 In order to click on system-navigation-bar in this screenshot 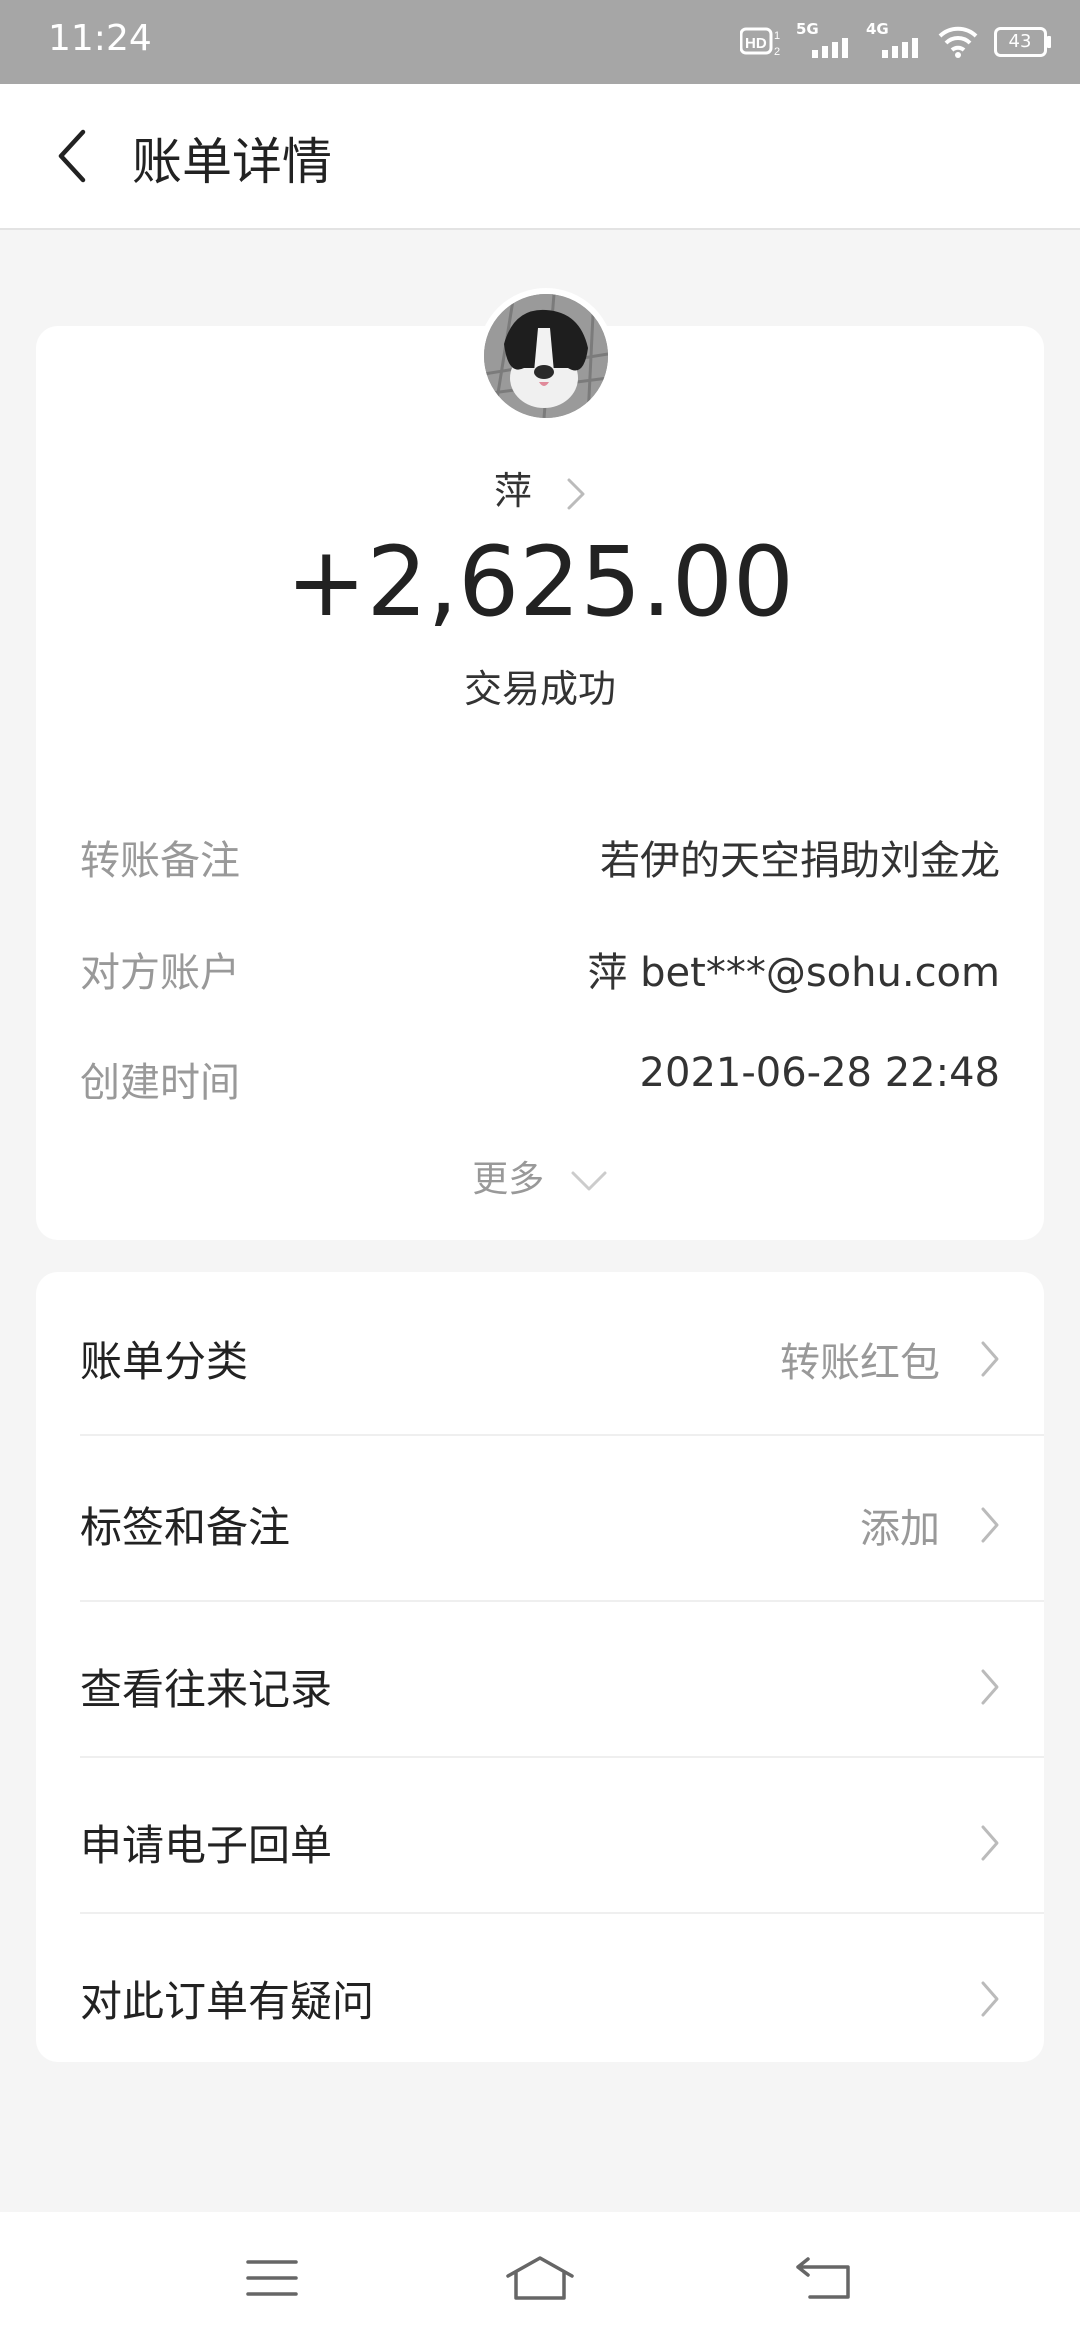, I will do `click(540, 2276)`.